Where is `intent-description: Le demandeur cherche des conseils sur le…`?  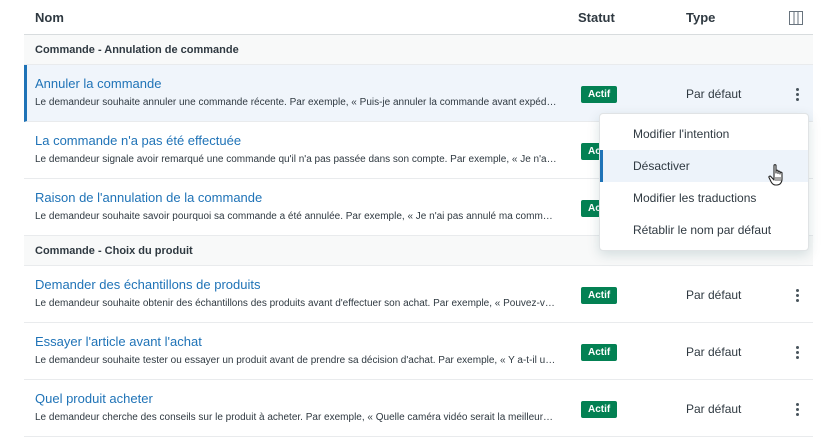
intent-description: Le demandeur cherche des conseils sur le… is located at coordinates (296, 417).